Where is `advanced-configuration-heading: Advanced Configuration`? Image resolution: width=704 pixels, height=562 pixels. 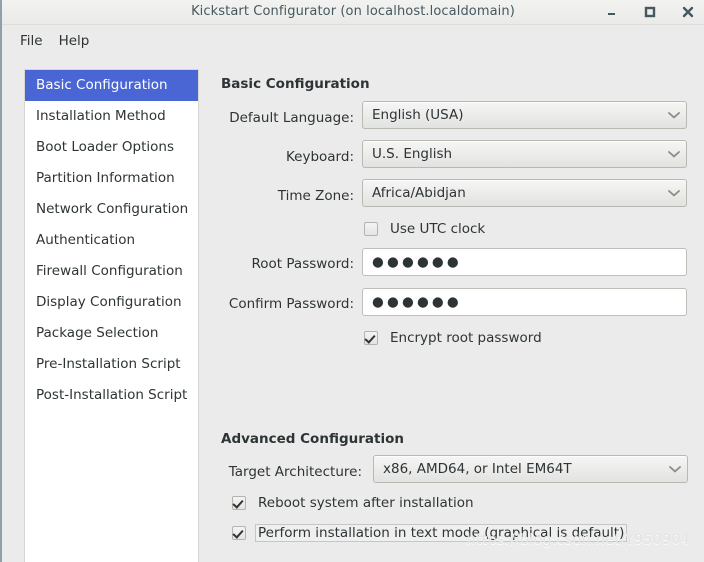 advanced-configuration-heading: Advanced Configuration is located at coordinates (312, 439).